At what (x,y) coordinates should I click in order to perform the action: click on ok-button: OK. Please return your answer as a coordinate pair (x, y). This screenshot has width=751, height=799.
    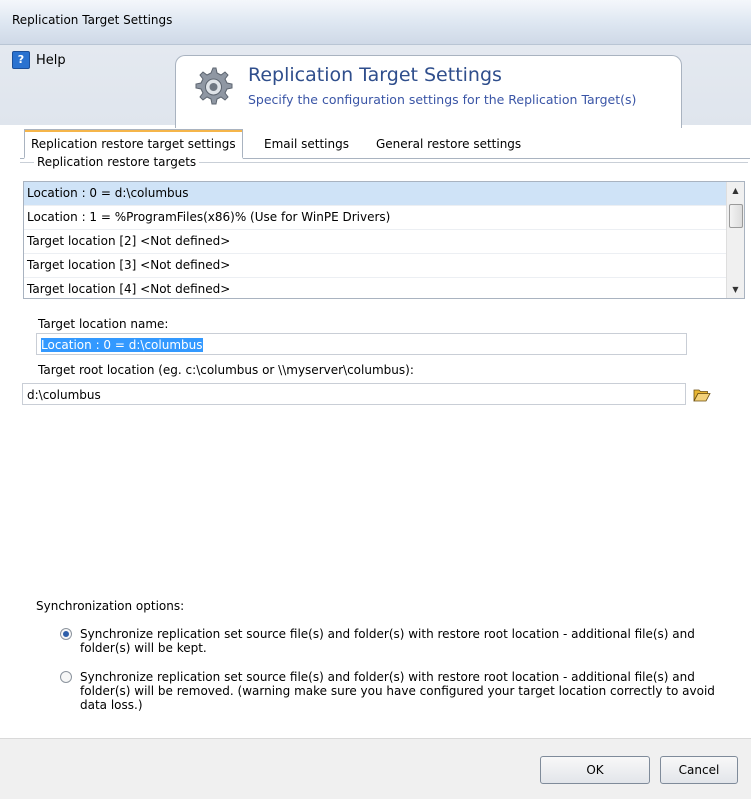
    Looking at the image, I should click on (595, 770).